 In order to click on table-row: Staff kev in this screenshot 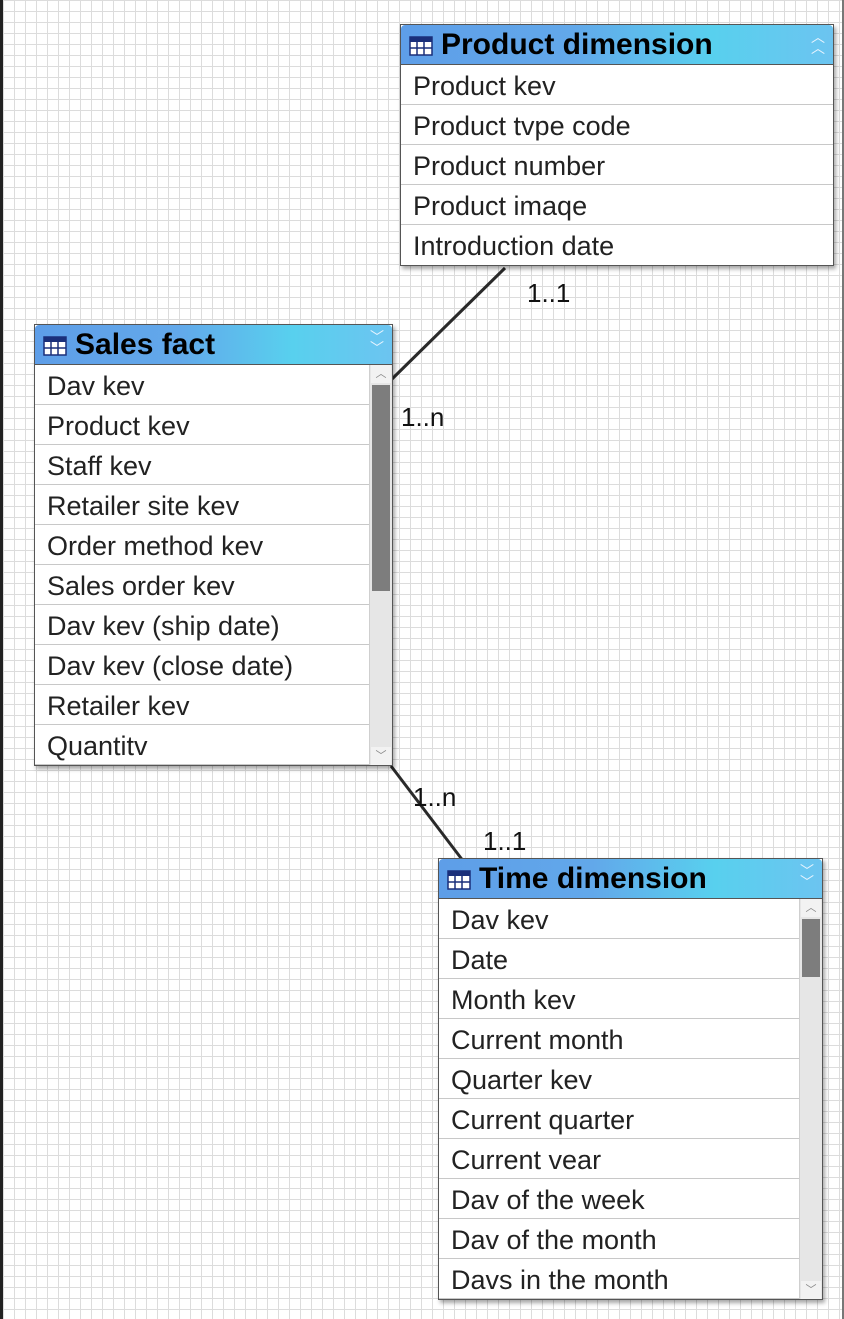, I will do `click(213, 465)`.